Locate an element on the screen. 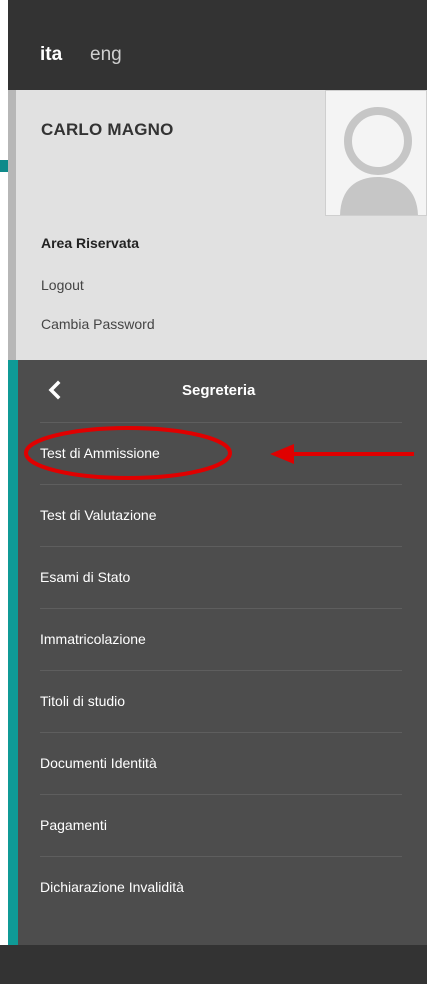  language-bar: ita eng is located at coordinates (217, 45).